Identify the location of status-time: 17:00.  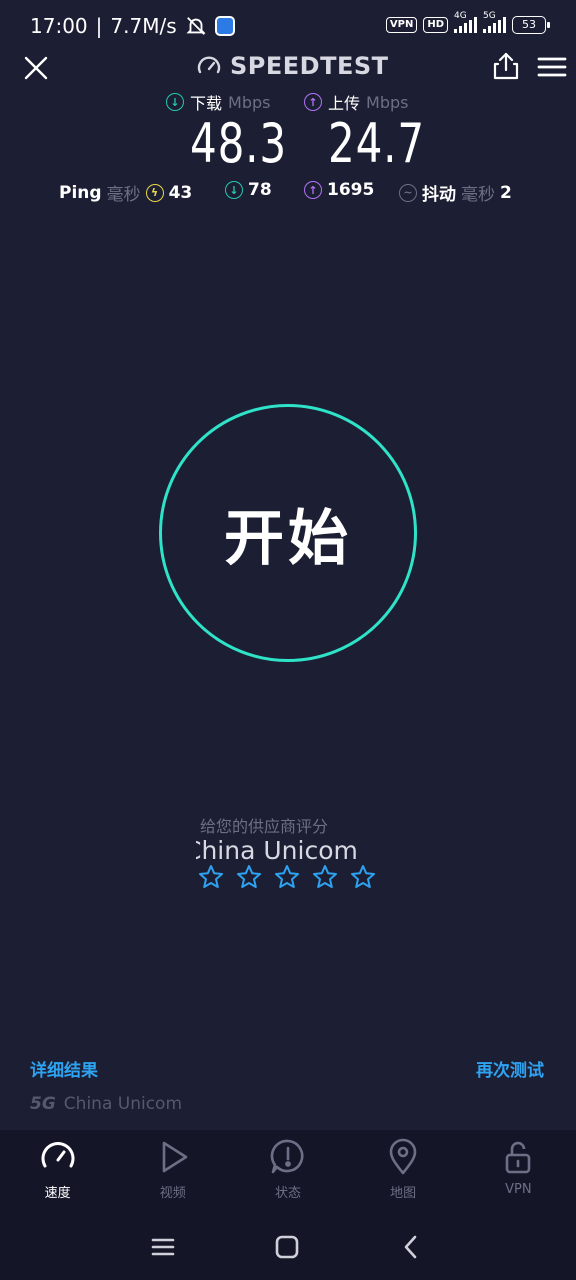
(59, 26).